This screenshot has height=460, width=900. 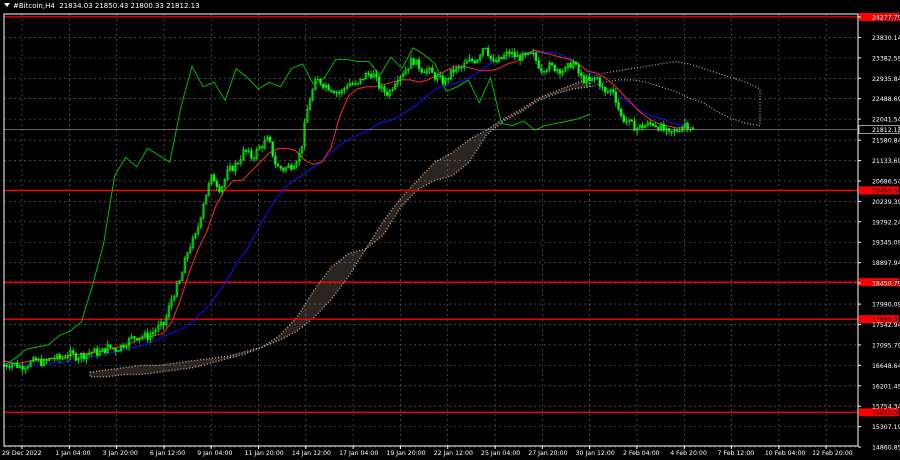 What do you see at coordinates (264, 453) in the screenshot?
I see `x-tick-label: 11 Jan 20:00` at bounding box center [264, 453].